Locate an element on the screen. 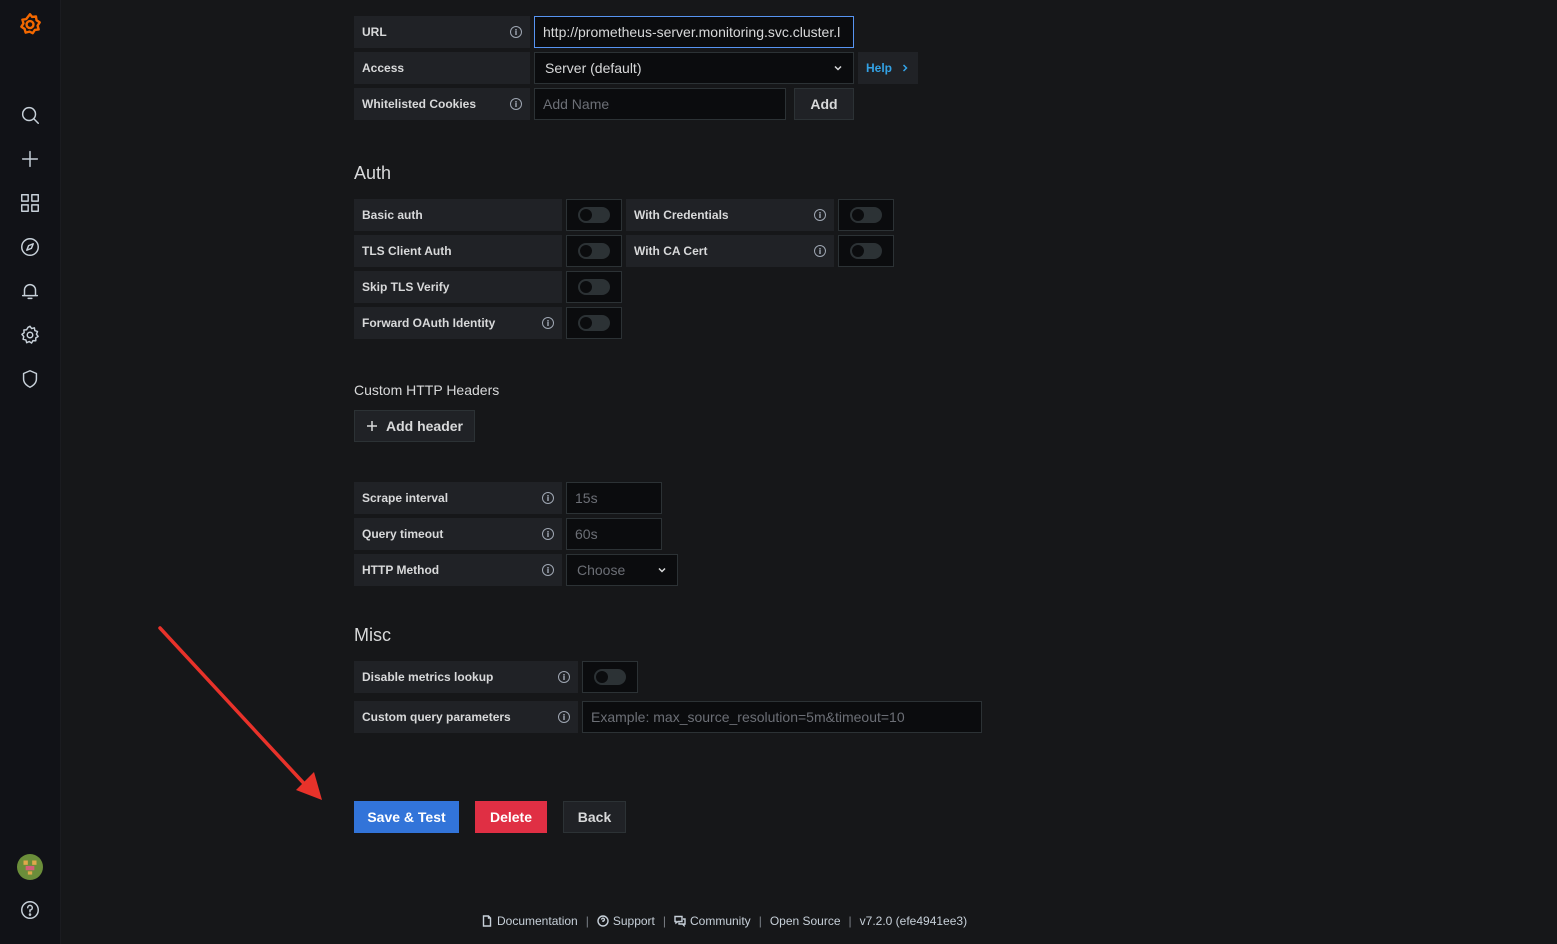  comments-icon is located at coordinates (680, 921).